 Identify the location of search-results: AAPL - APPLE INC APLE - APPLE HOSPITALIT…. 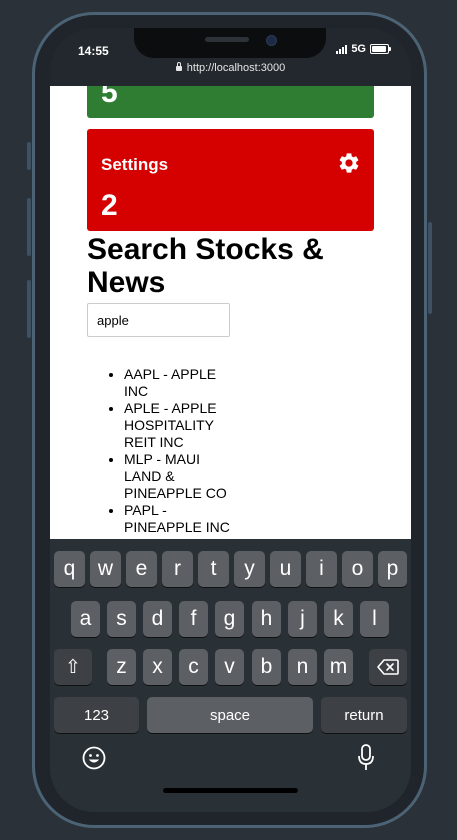
(178, 451).